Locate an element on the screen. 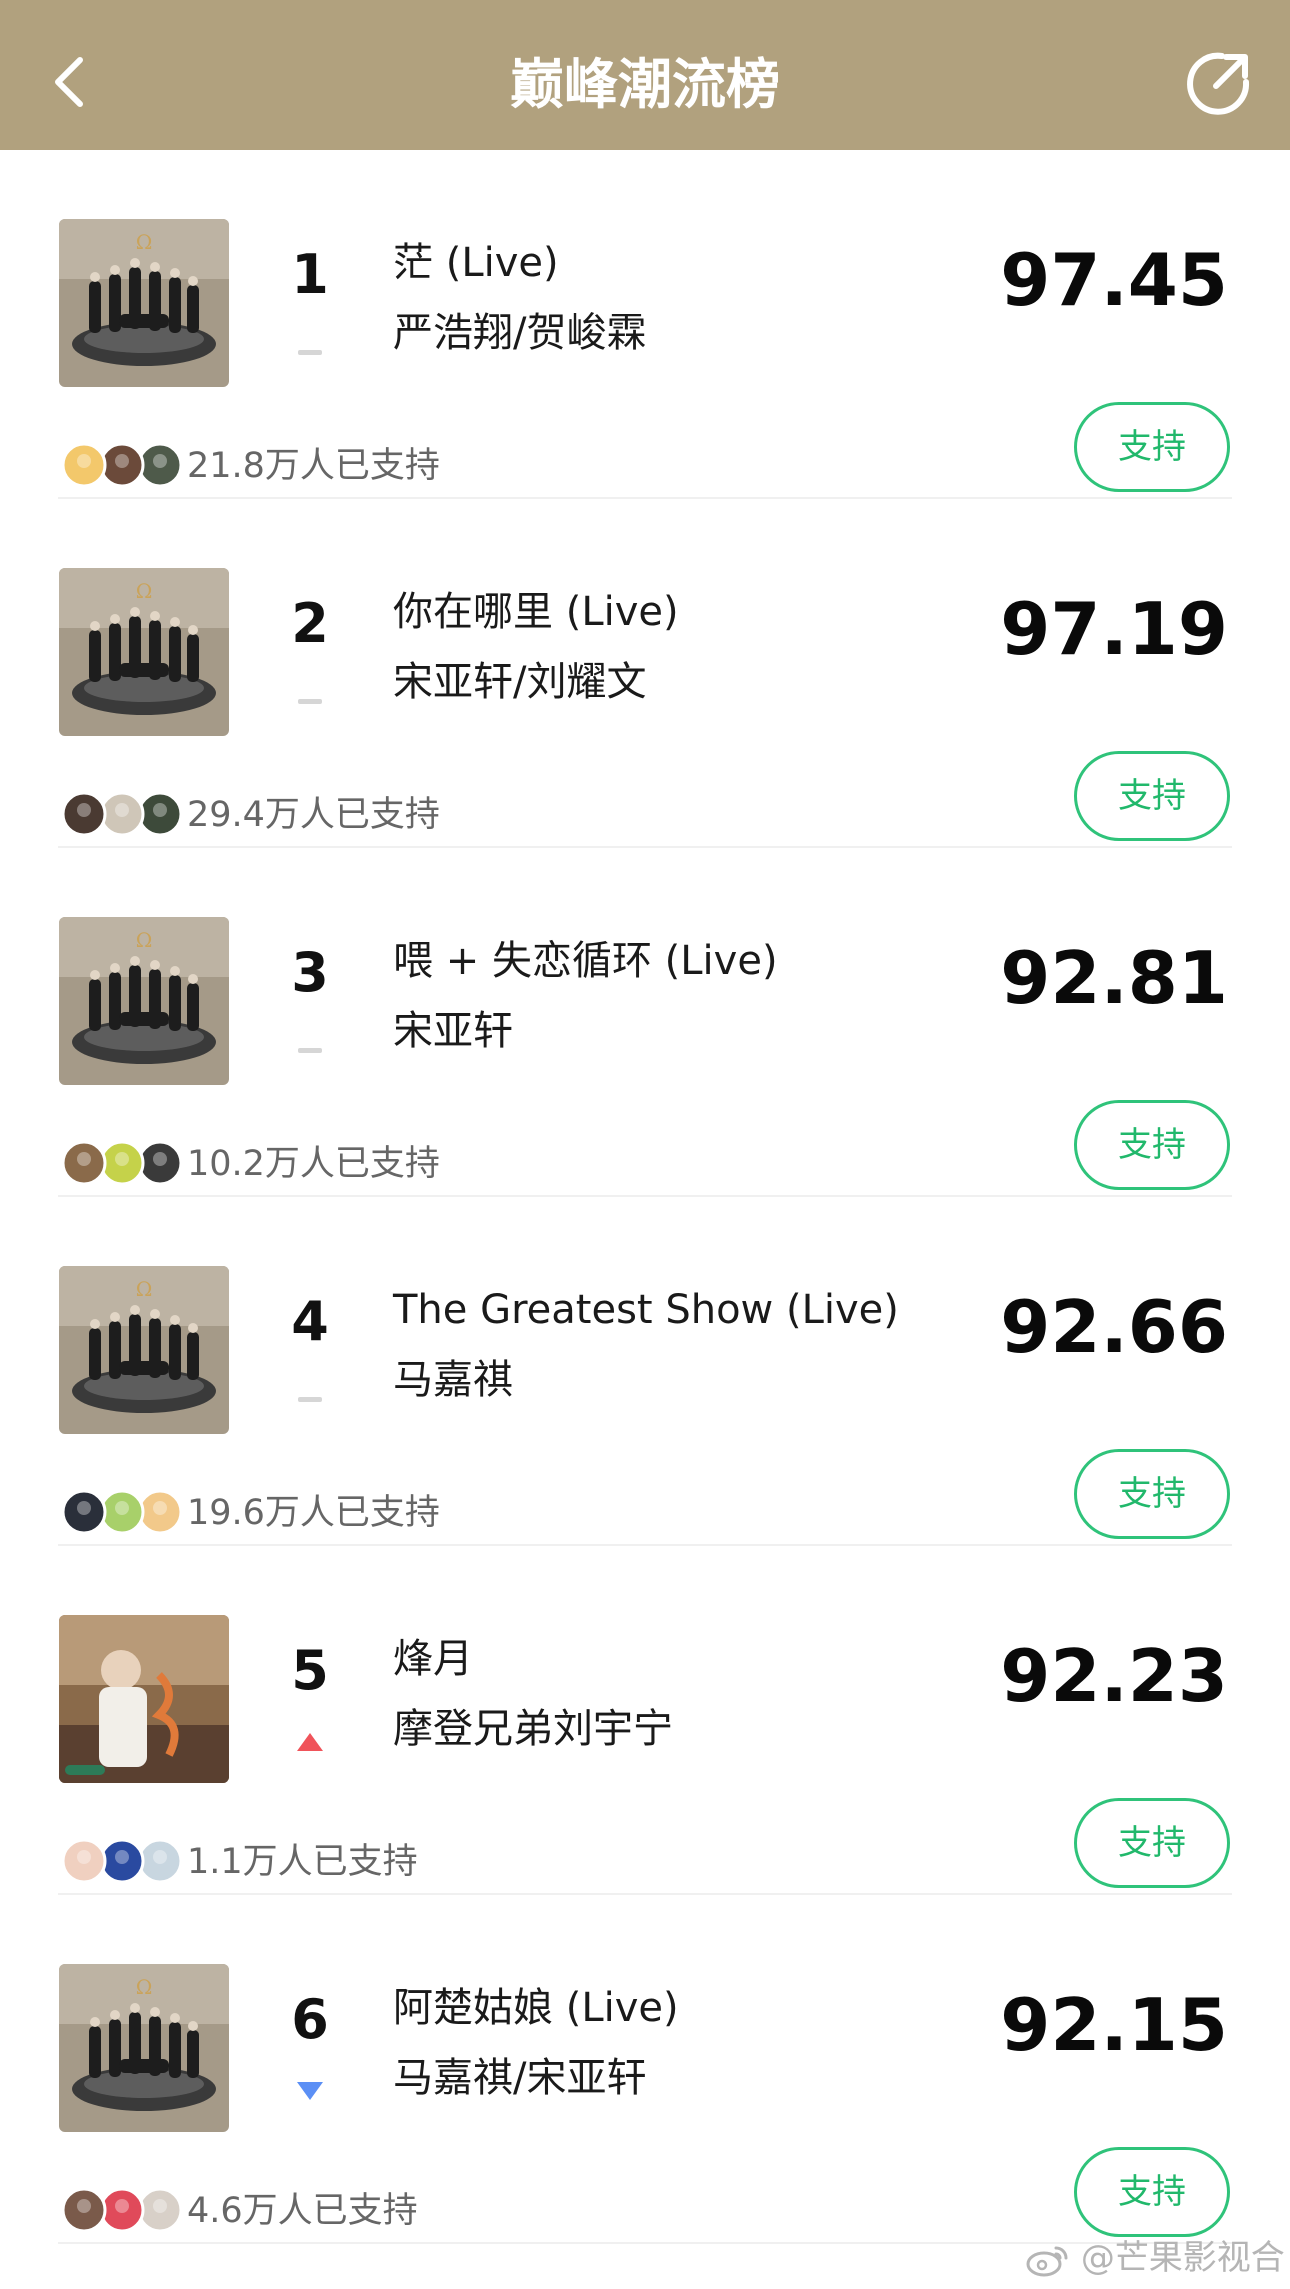 The width and height of the screenshot is (1290, 2289). artist-name: 严浩翔/贺峻霖 is located at coordinates (520, 333).